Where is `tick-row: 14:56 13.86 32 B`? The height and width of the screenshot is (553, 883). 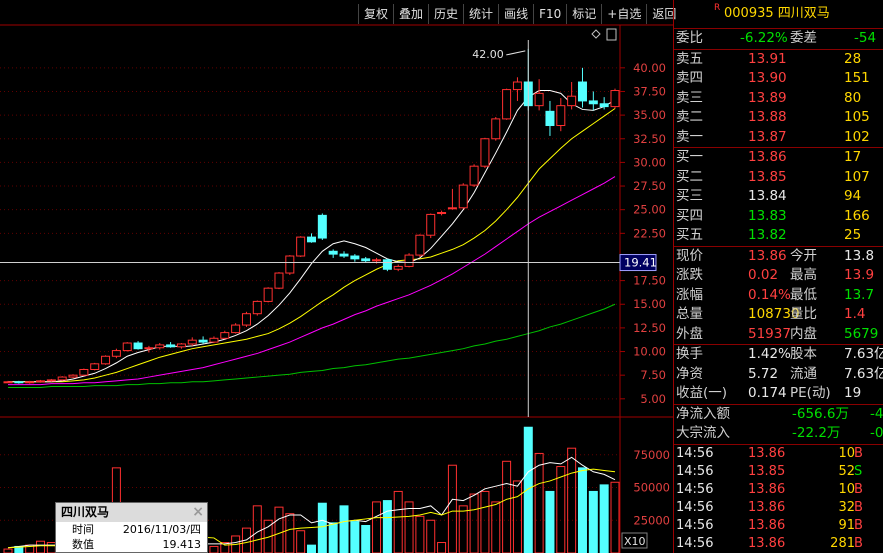
tick-row: 14:56 13.86 32 B is located at coordinates (778, 508).